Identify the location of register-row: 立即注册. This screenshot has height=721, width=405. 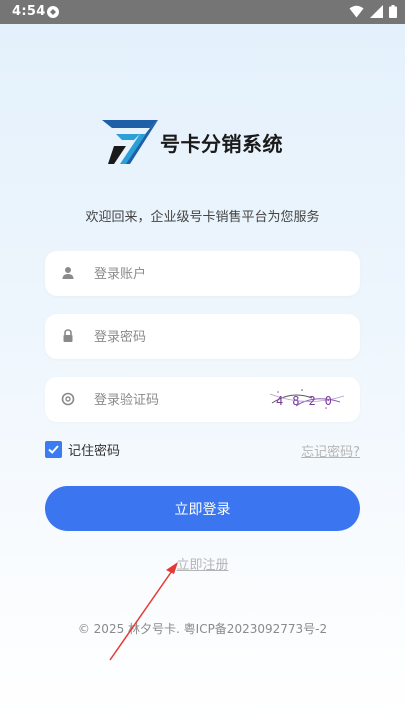
(202, 563).